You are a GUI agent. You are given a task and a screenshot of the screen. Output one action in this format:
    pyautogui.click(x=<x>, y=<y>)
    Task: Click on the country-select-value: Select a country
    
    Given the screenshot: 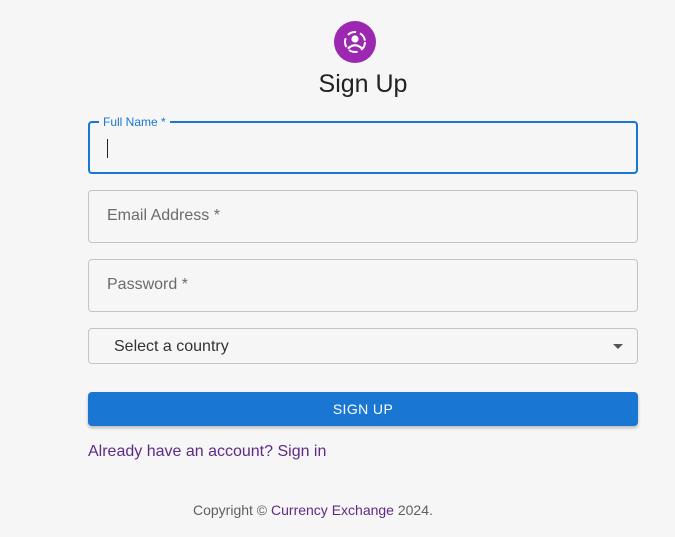 What is the action you would take?
    pyautogui.click(x=171, y=346)
    